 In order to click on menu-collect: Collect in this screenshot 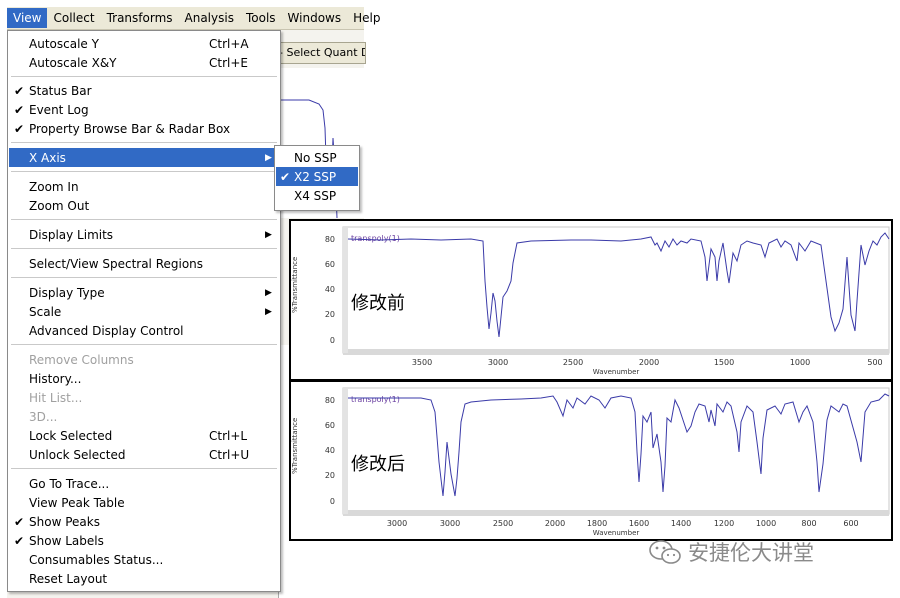, I will do `click(73, 18)`.